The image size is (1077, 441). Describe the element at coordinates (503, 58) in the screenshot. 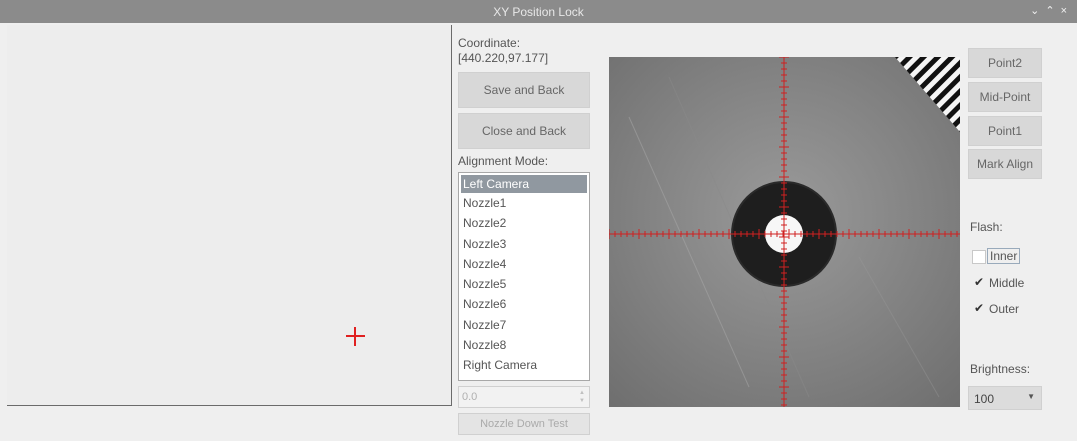

I see `coordinate-value: [440.220,97.177]` at that location.